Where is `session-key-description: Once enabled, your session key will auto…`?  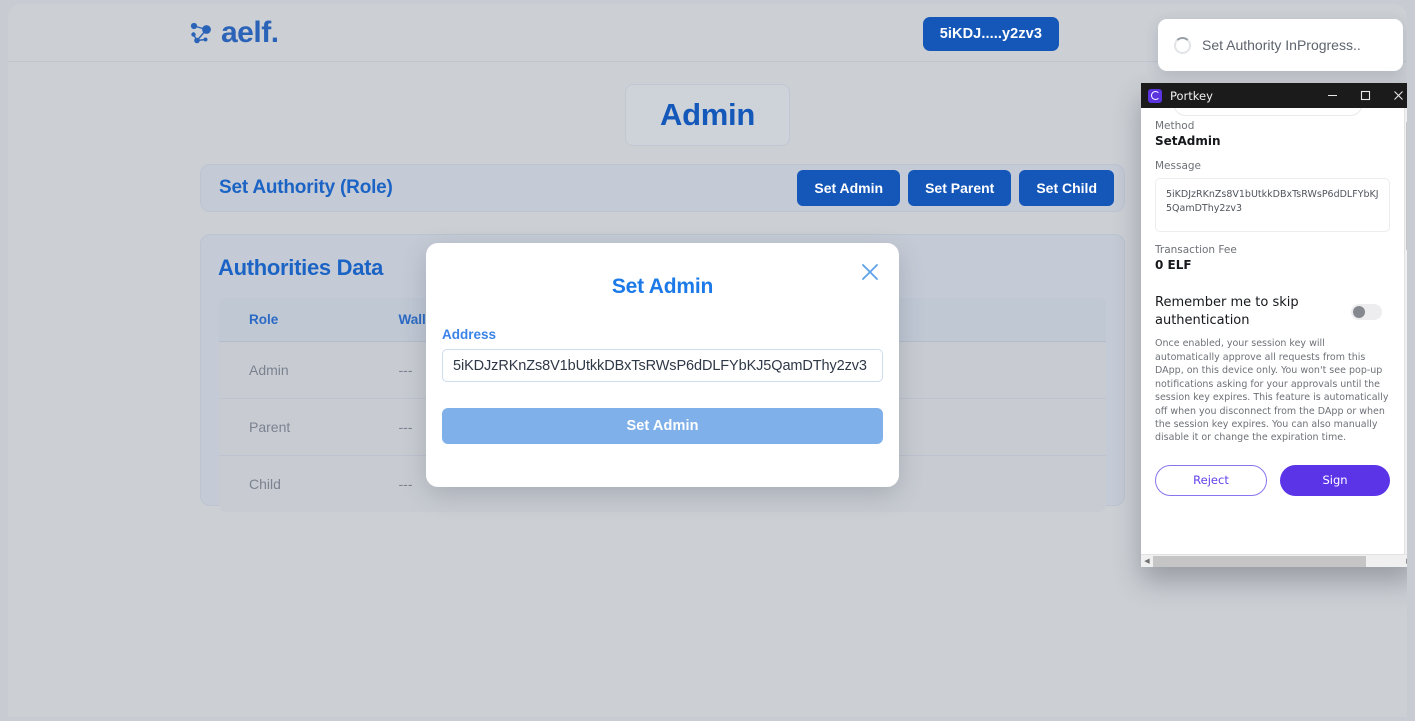 session-key-description: Once enabled, your session key will auto… is located at coordinates (1272, 391).